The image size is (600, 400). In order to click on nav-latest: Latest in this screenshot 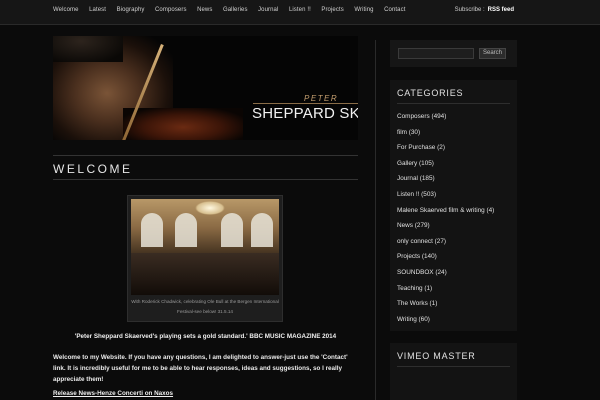, I will do `click(97, 10)`.